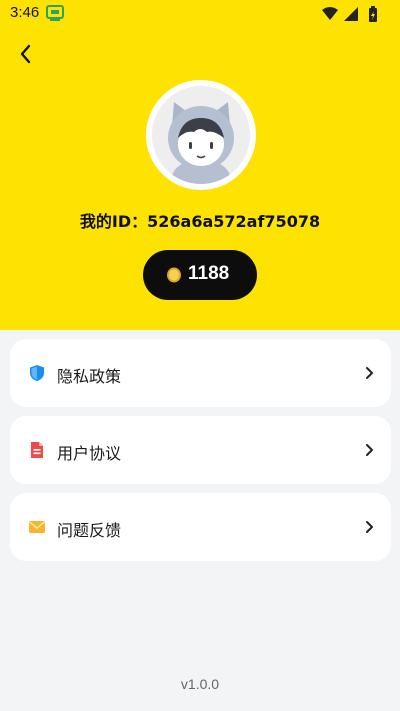 Image resolution: width=400 pixels, height=711 pixels. Describe the element at coordinates (200, 14) in the screenshot. I see `status-bar: 3:46` at that location.